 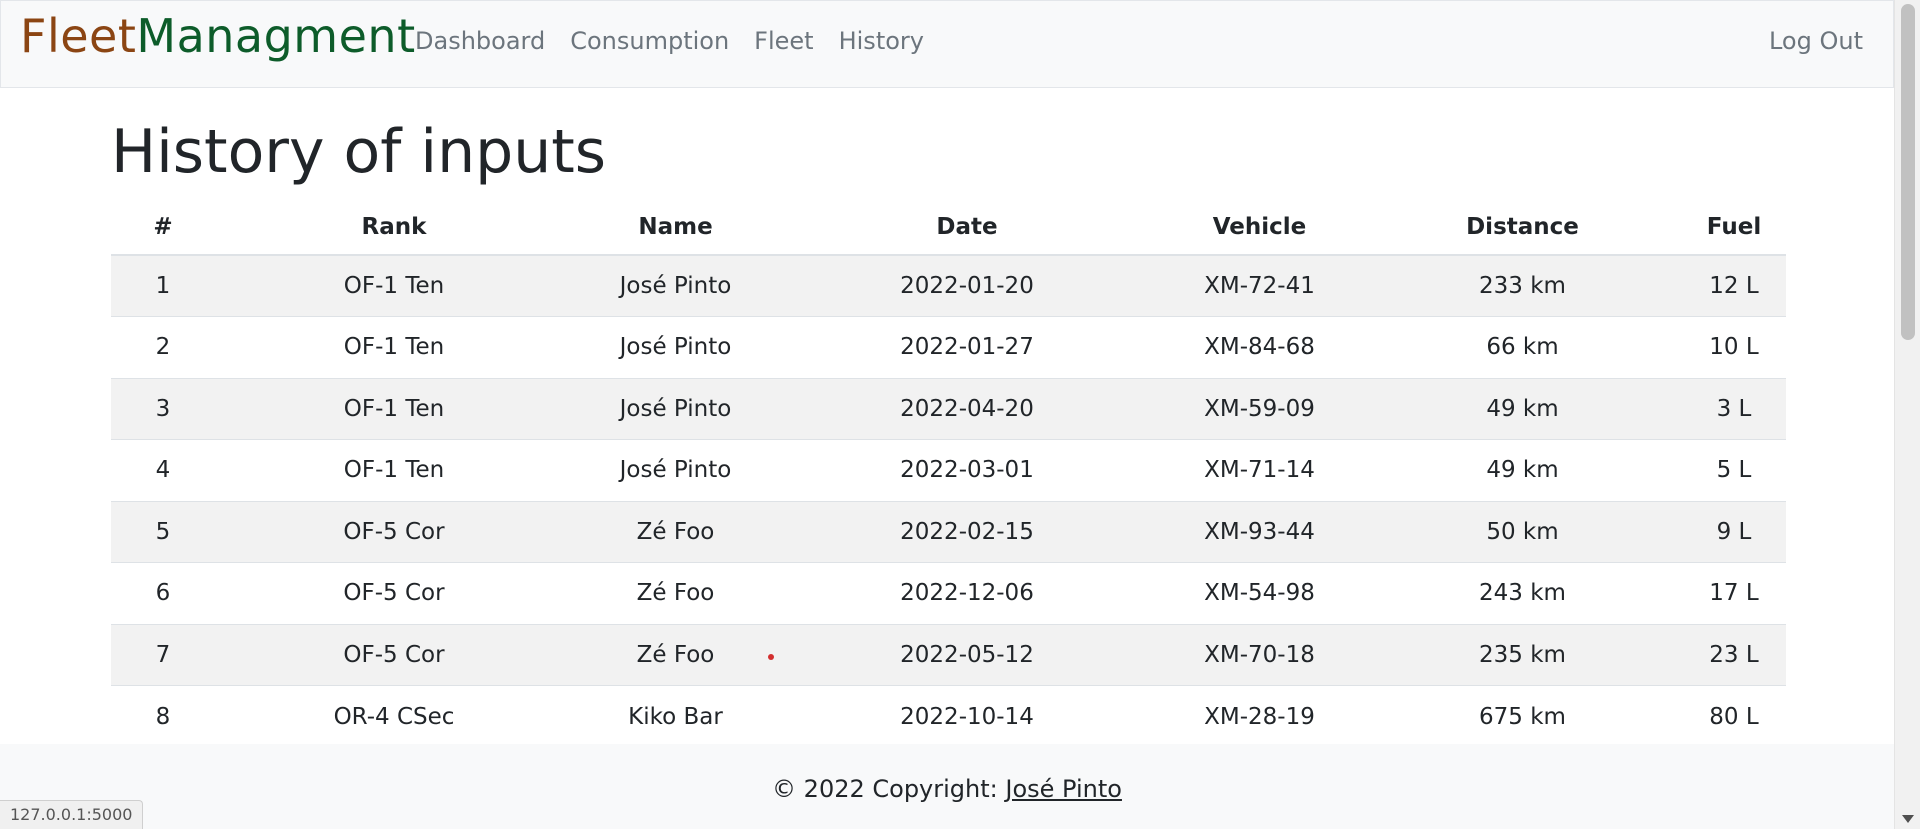 I want to click on cell-distance: 675 km, so click(x=1522, y=716).